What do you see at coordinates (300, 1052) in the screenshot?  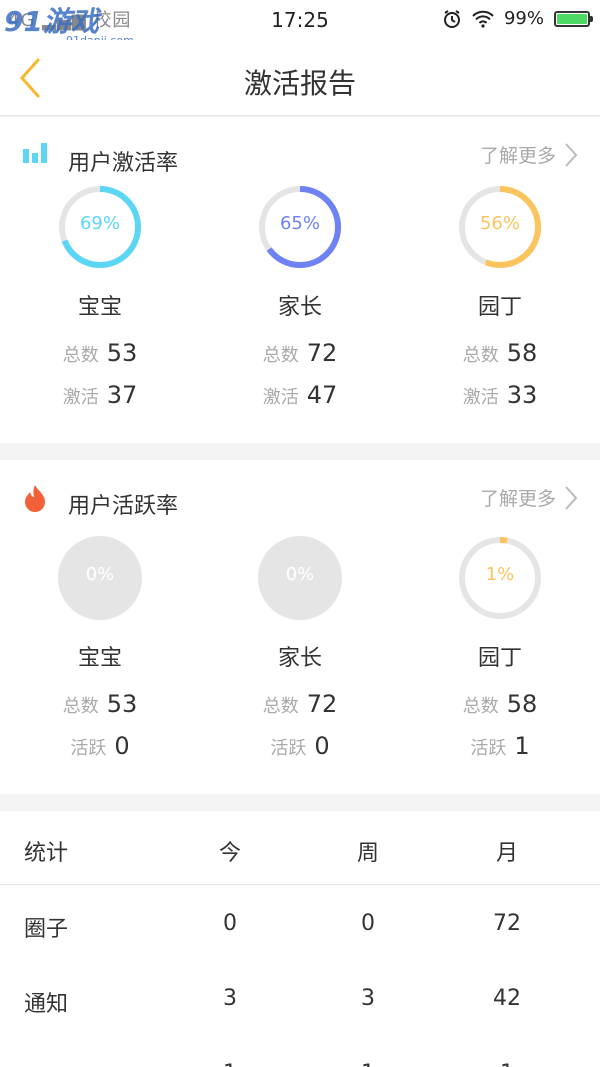 I see `table-row: 活动 1 1 1` at bounding box center [300, 1052].